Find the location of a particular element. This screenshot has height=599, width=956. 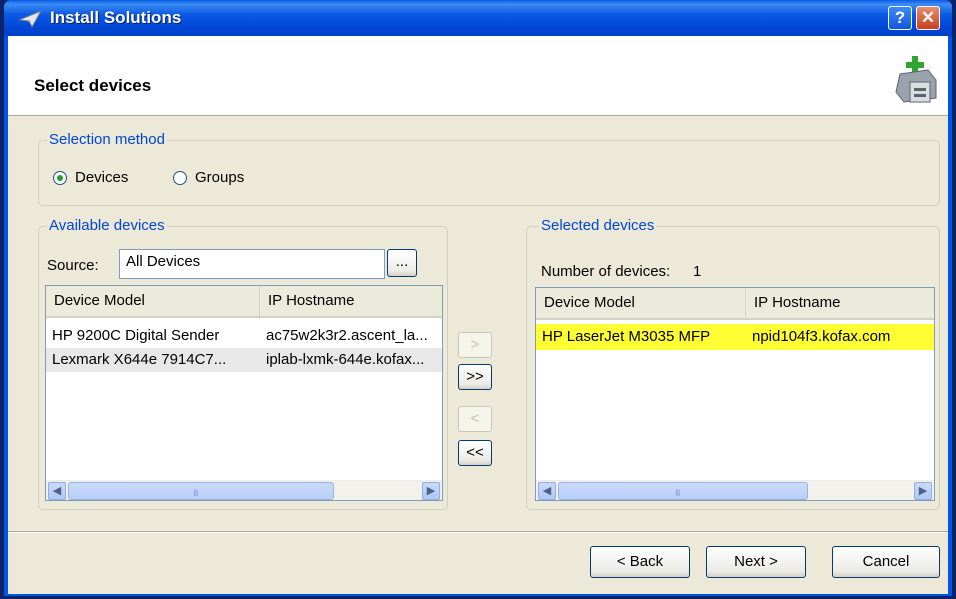

device-model-cell: HP 9200C Digital Sender is located at coordinates (136, 335).